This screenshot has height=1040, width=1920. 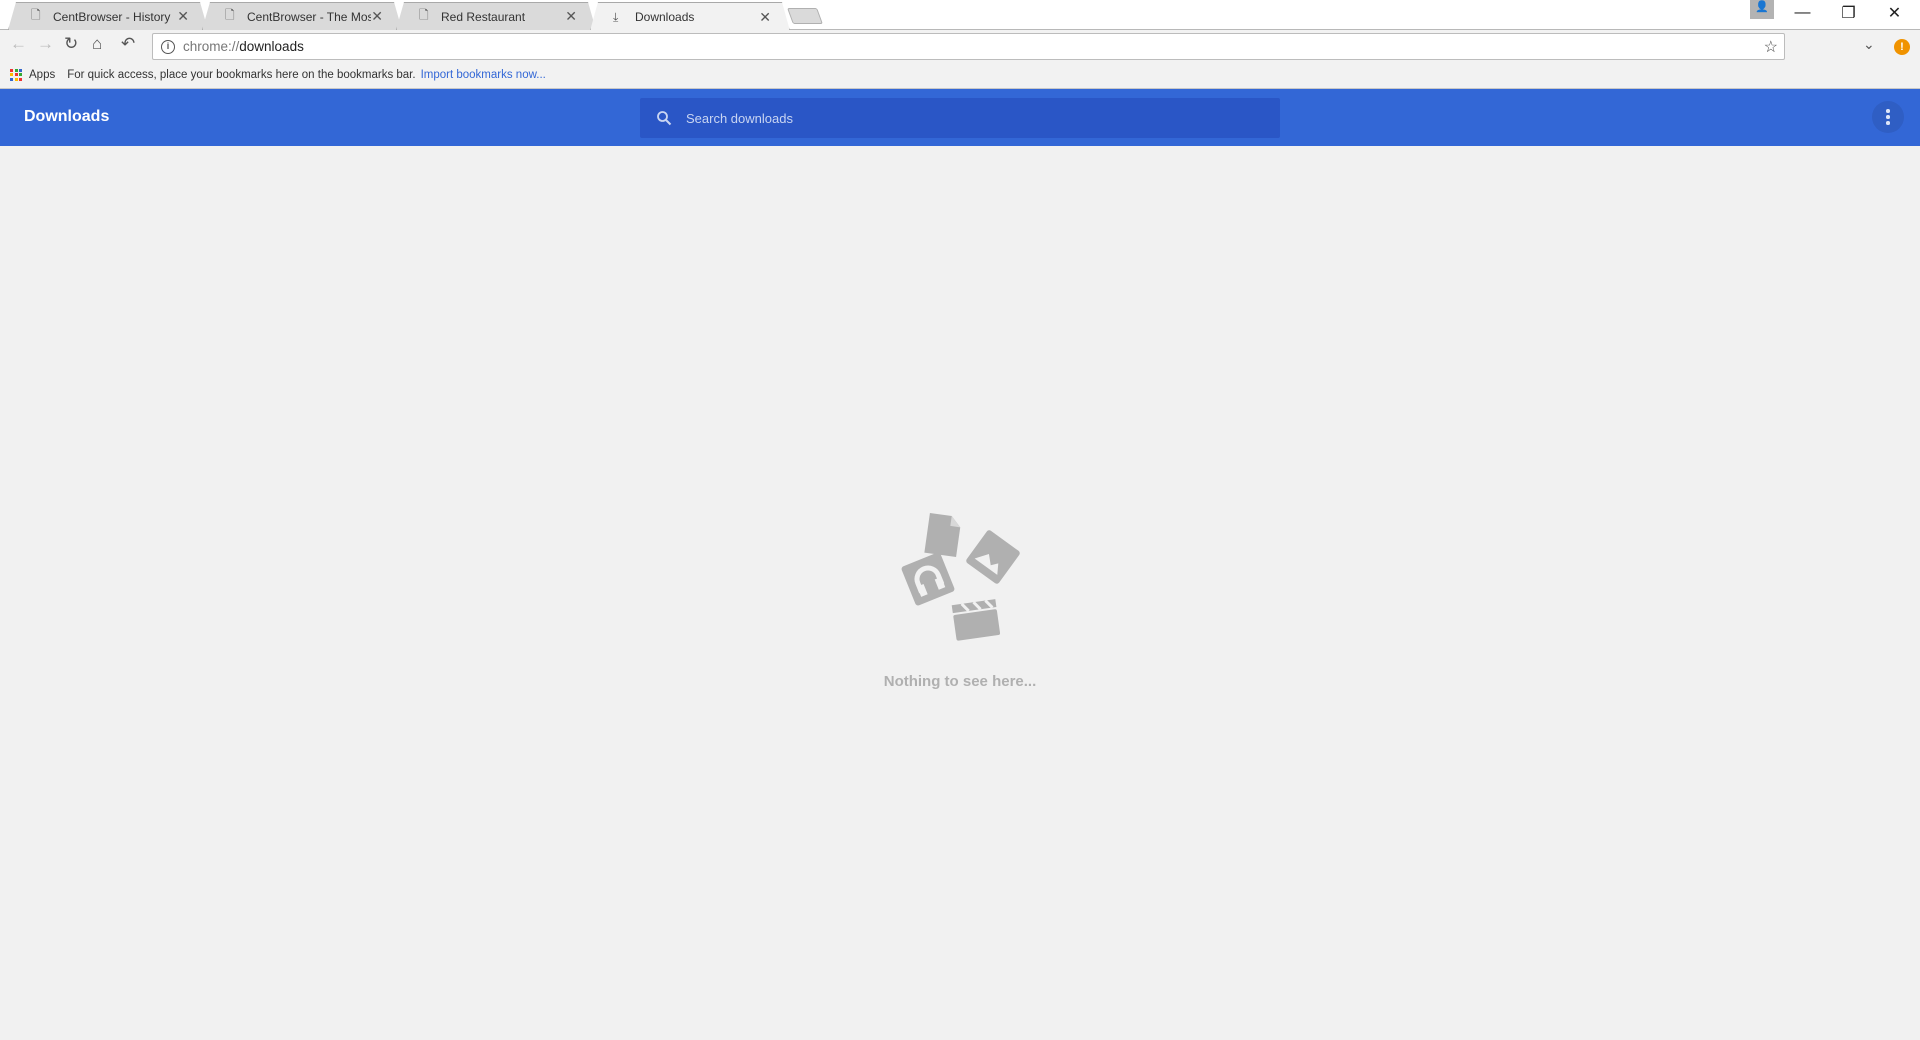 What do you see at coordinates (1894, 13) in the screenshot?
I see `close-window-button: ✕` at bounding box center [1894, 13].